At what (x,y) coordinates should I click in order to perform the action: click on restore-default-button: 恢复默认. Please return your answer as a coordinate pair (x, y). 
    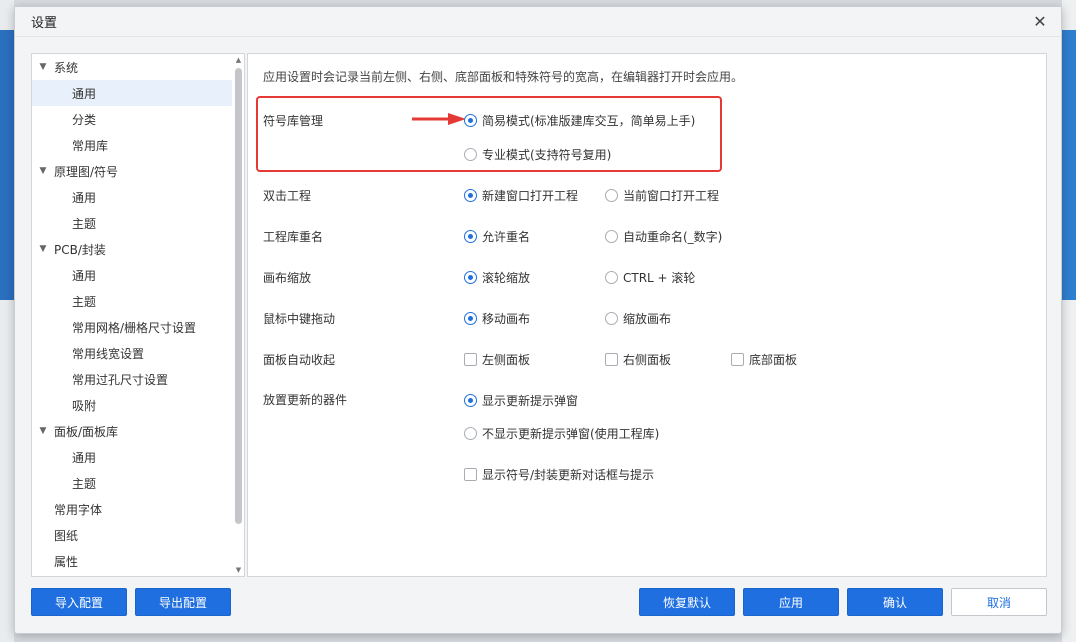
    Looking at the image, I should click on (687, 602).